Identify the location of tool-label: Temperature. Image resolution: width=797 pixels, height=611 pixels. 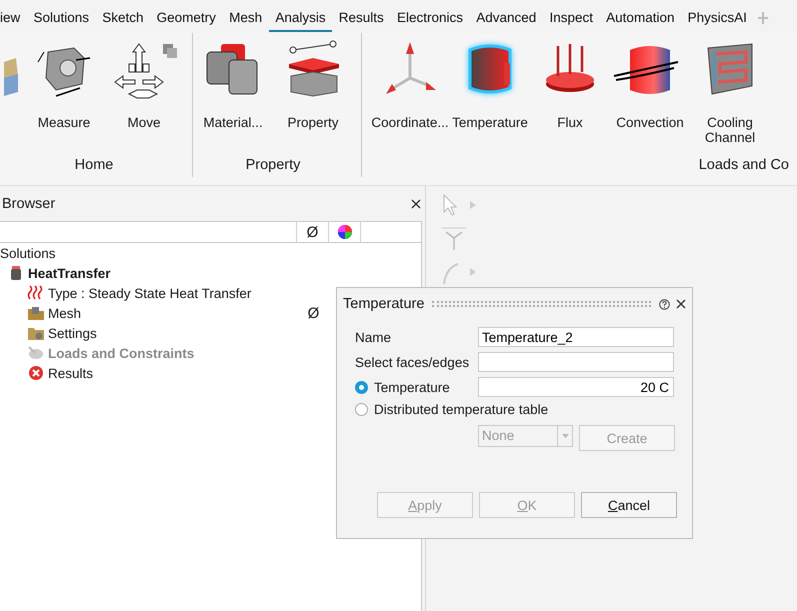
(490, 122).